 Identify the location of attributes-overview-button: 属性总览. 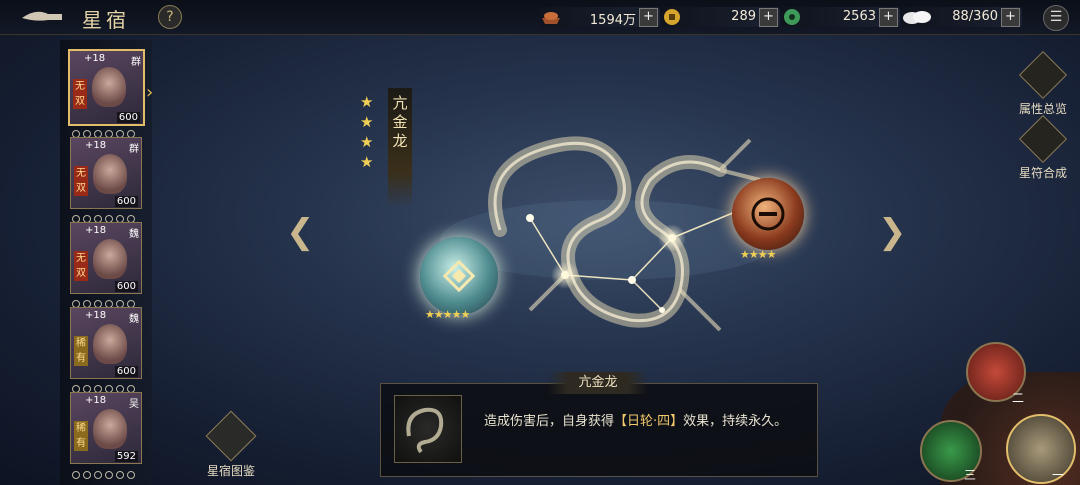
(1043, 83).